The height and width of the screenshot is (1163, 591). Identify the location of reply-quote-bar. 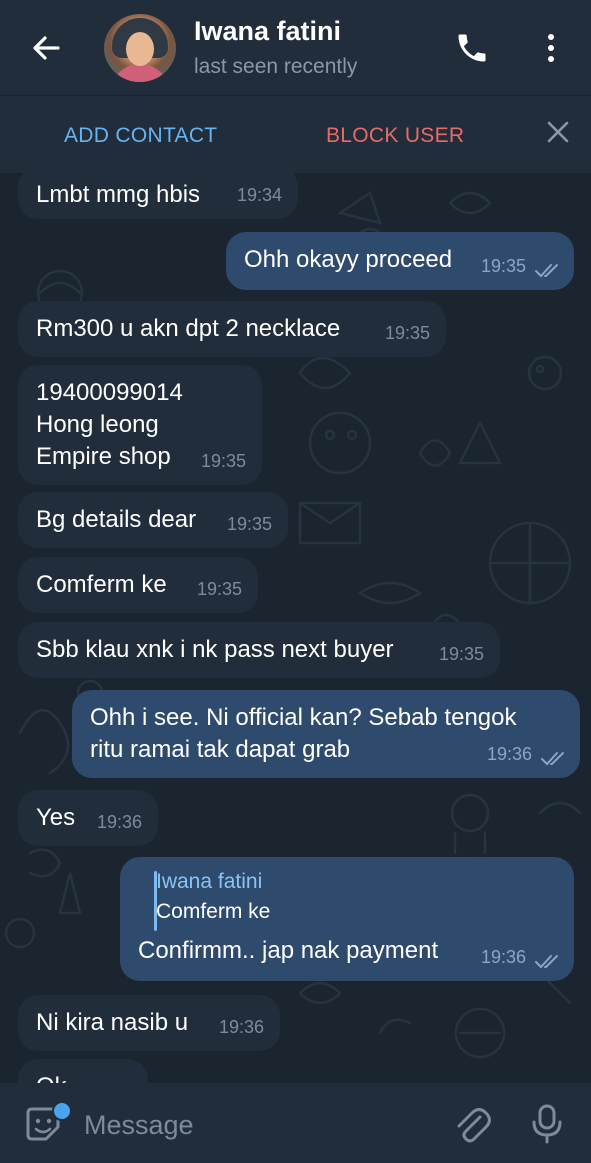
(155, 901).